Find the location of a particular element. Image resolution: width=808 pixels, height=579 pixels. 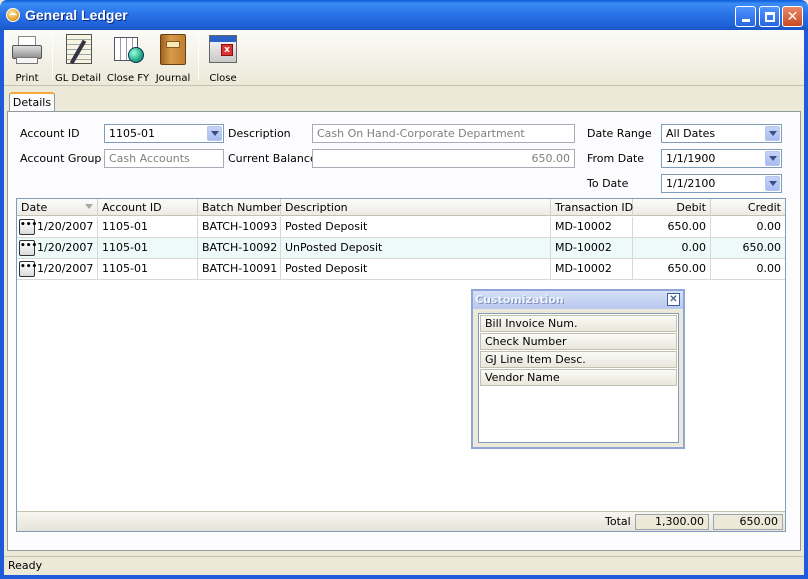

to-date-value: 1/1/2100 is located at coordinates (691, 183).